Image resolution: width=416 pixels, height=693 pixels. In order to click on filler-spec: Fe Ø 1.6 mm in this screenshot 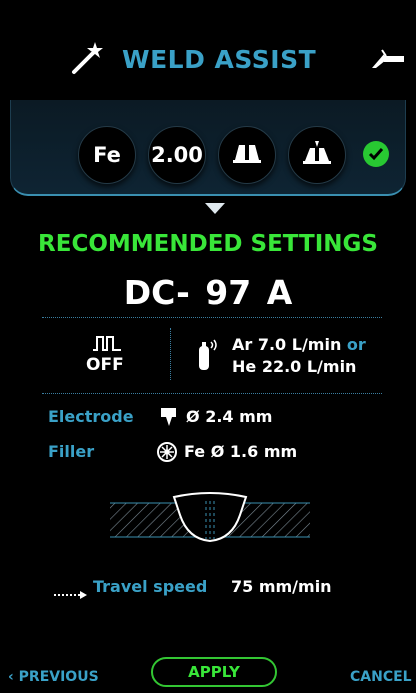, I will do `click(240, 451)`.